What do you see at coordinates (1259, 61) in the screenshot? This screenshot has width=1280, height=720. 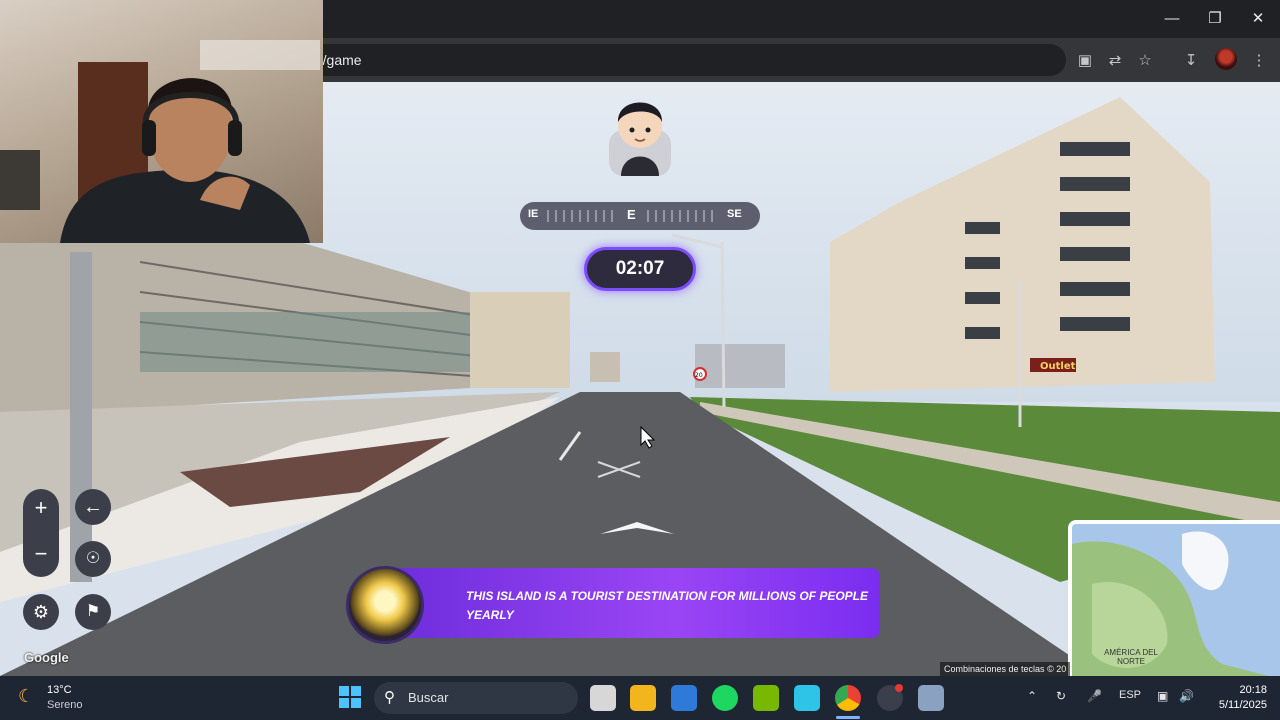 I see `menu-icon: ⋮` at bounding box center [1259, 61].